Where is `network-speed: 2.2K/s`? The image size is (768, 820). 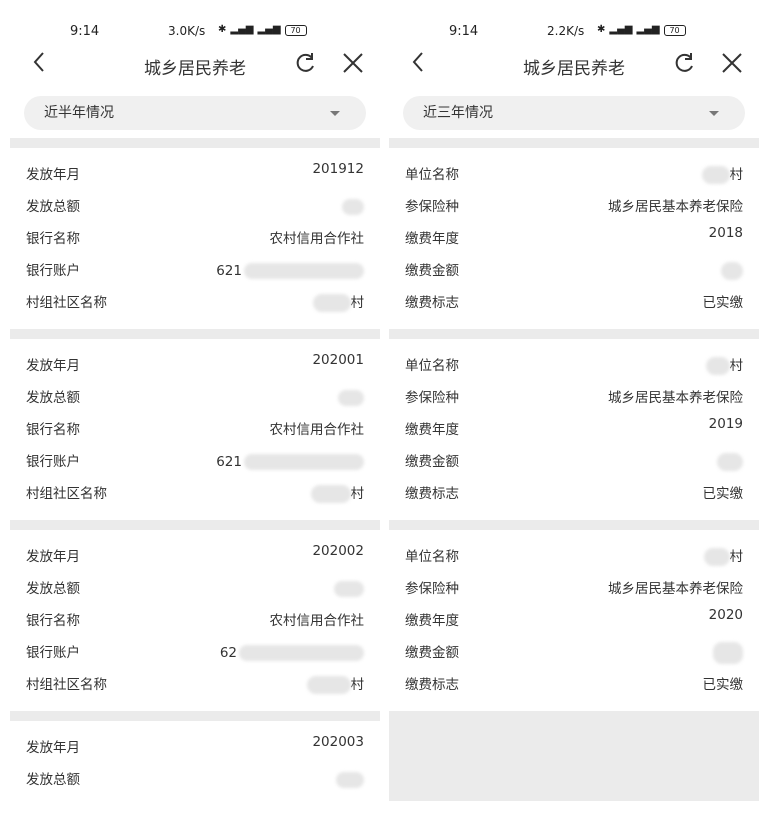 network-speed: 2.2K/s is located at coordinates (566, 31).